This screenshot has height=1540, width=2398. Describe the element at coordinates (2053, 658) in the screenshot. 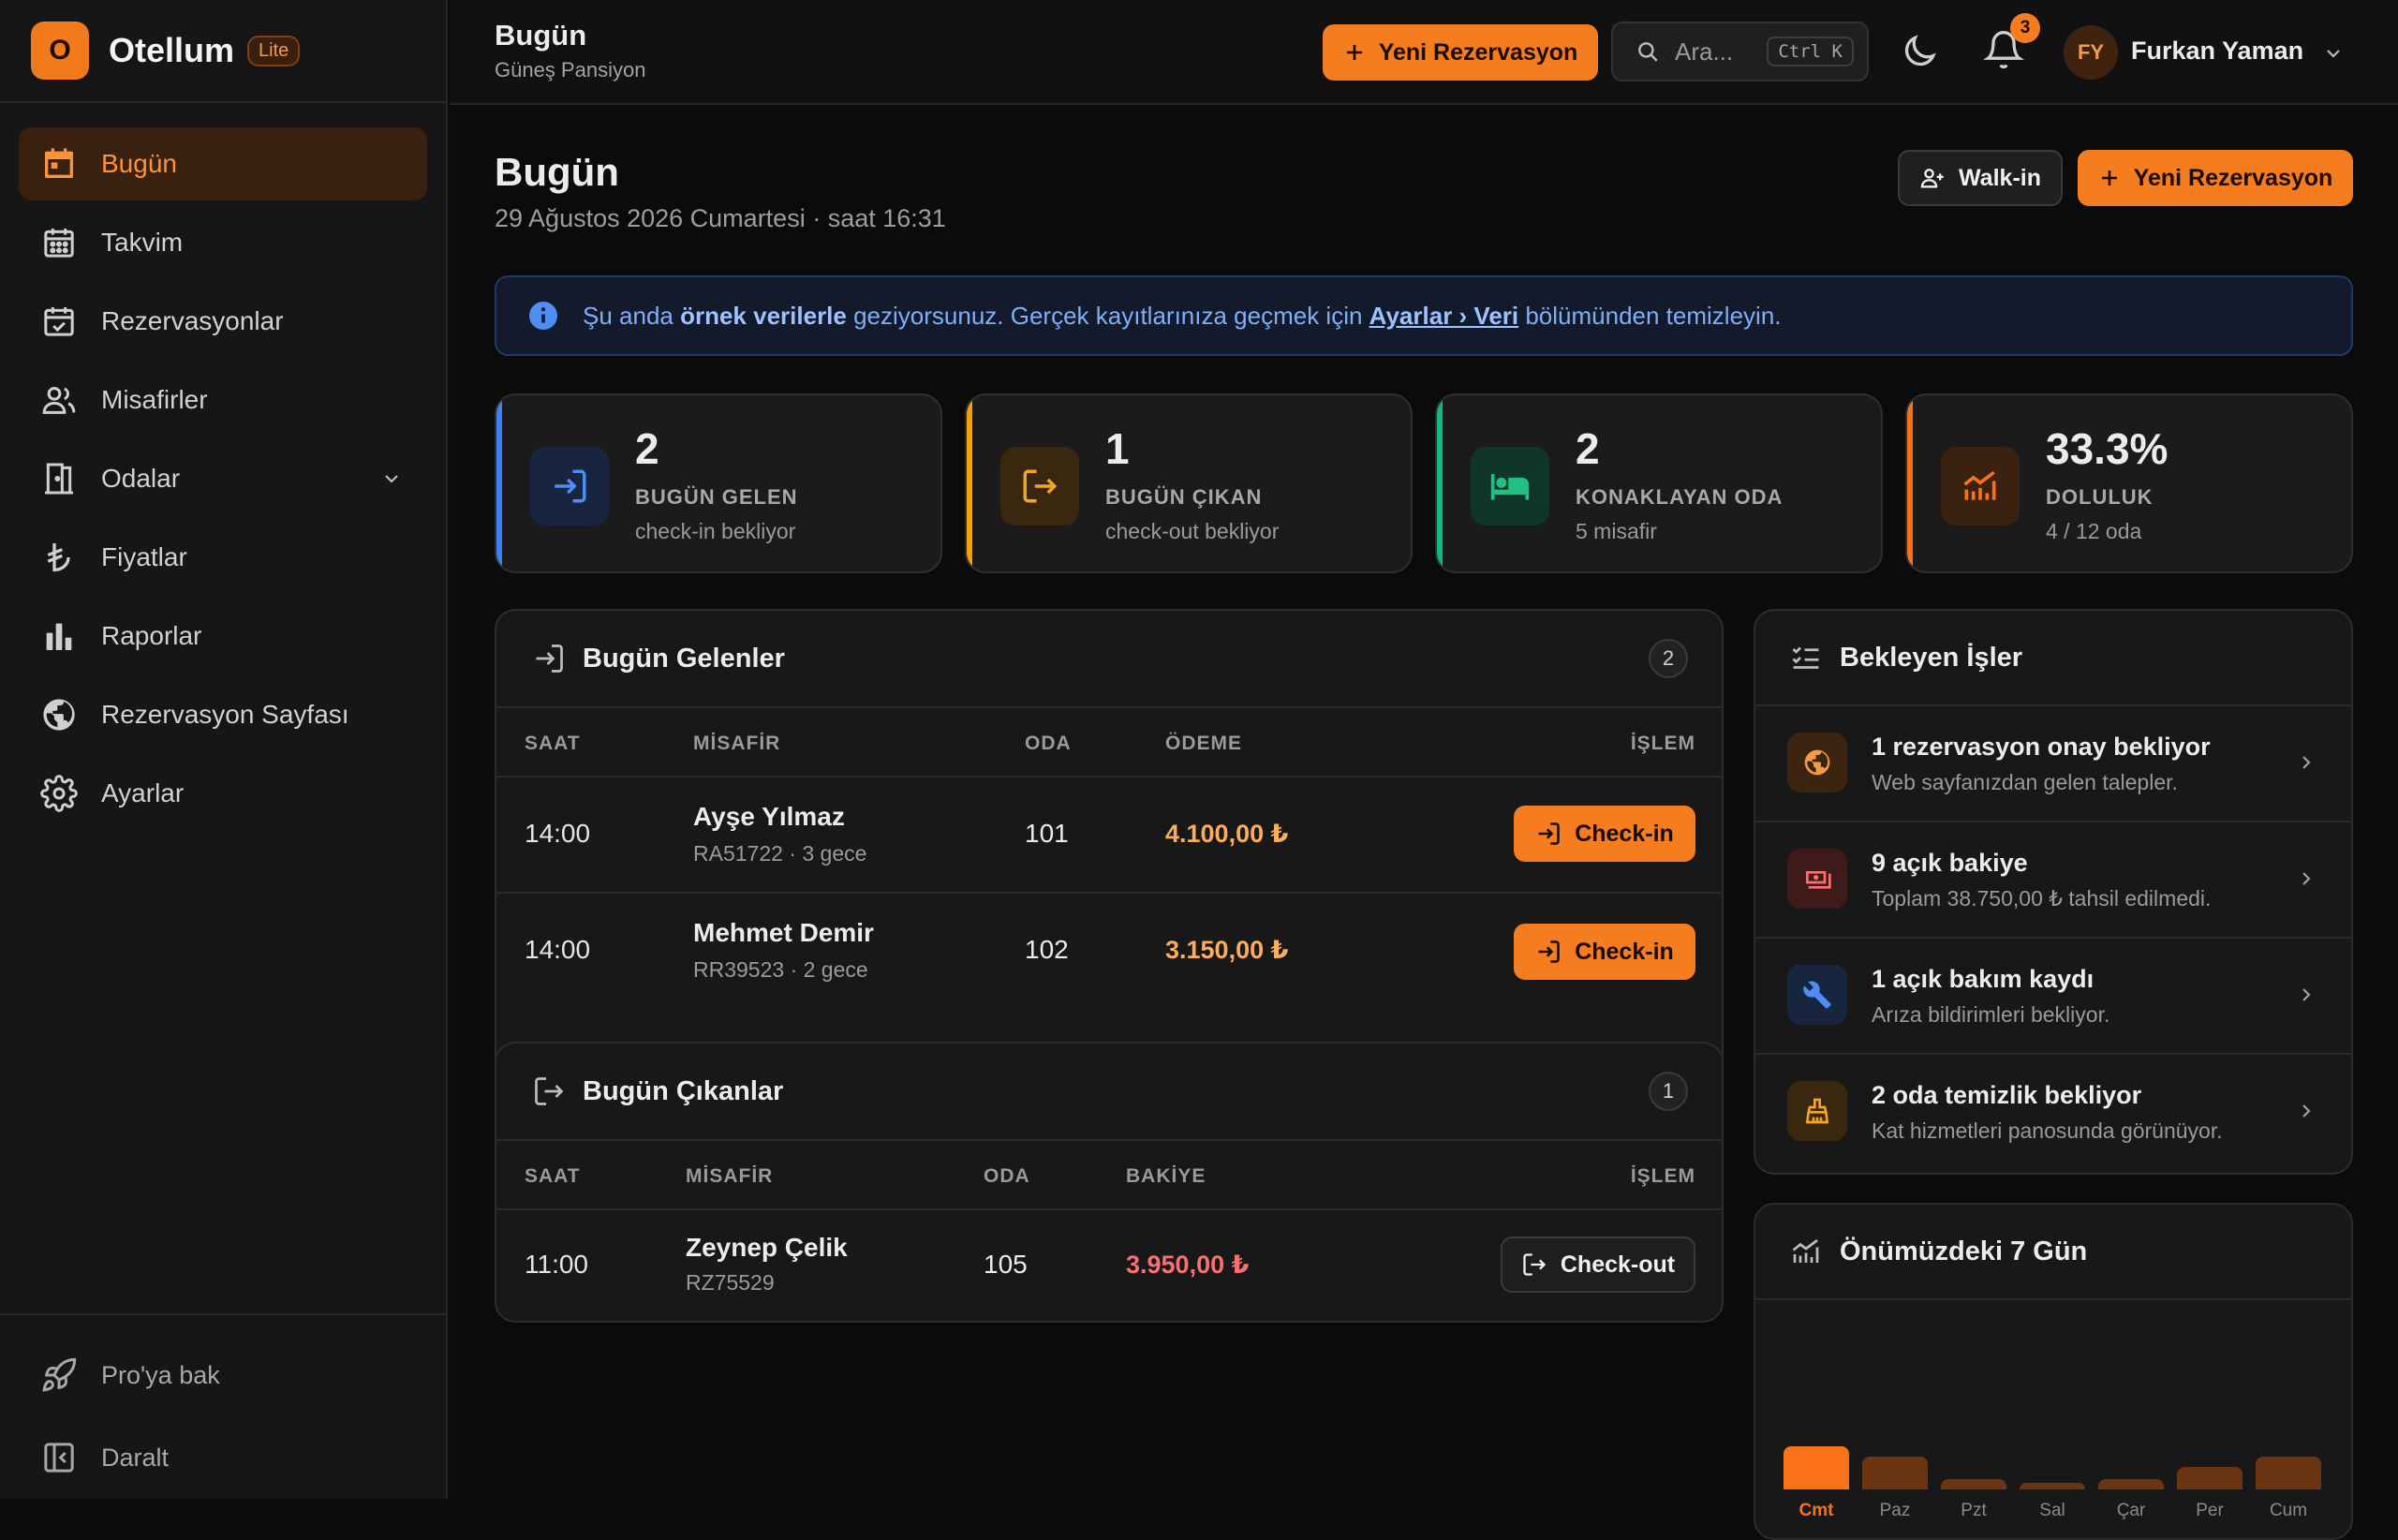

I see `pending-header: Bekleyen İşler` at that location.